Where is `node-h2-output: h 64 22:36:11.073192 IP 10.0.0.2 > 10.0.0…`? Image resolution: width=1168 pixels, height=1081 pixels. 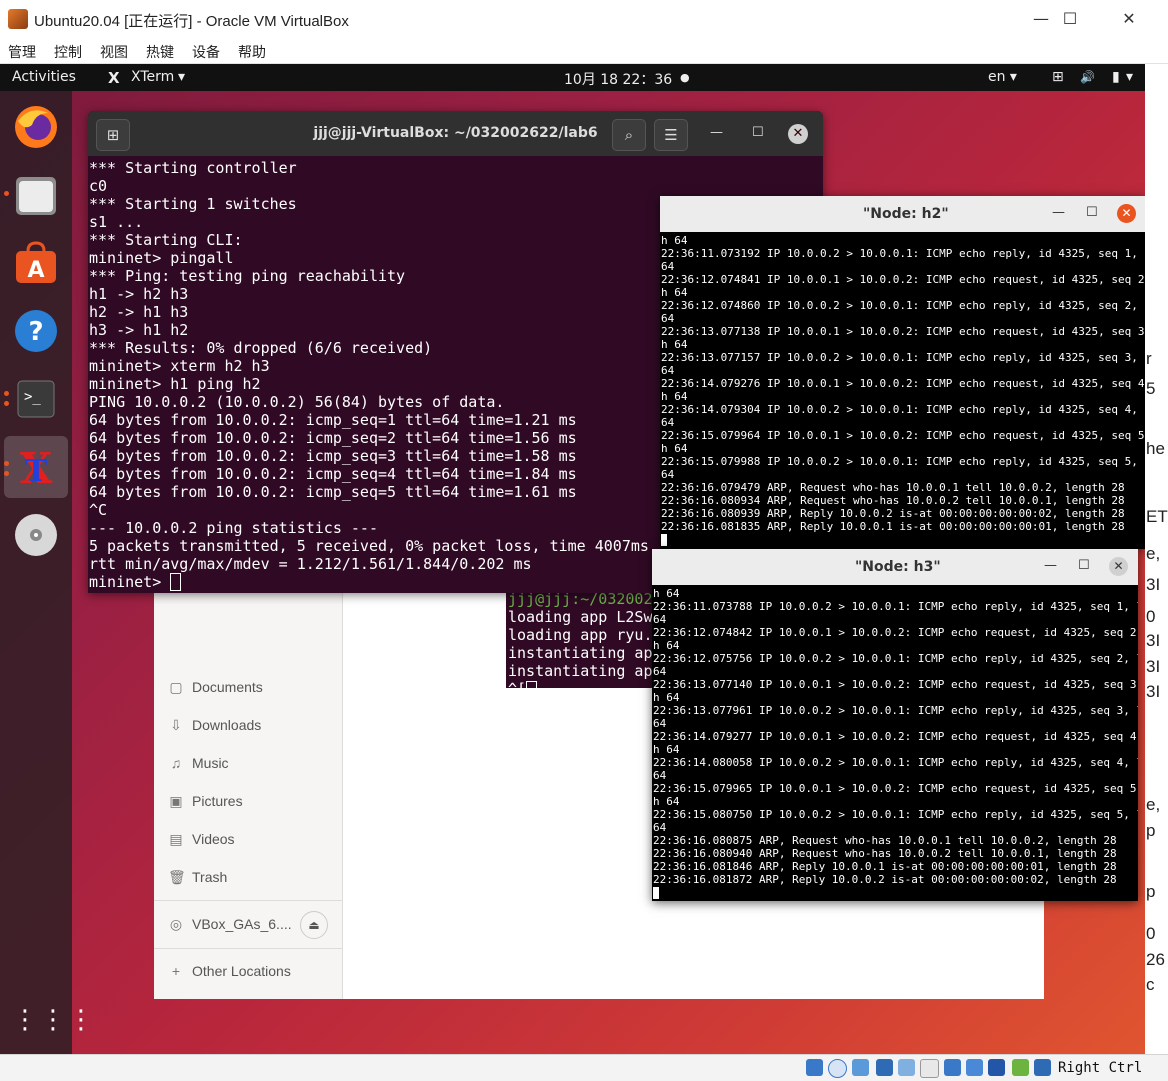 node-h2-output: h 64 22:36:11.073192 IP 10.0.0.2 > 10.0.0… is located at coordinates (903, 390).